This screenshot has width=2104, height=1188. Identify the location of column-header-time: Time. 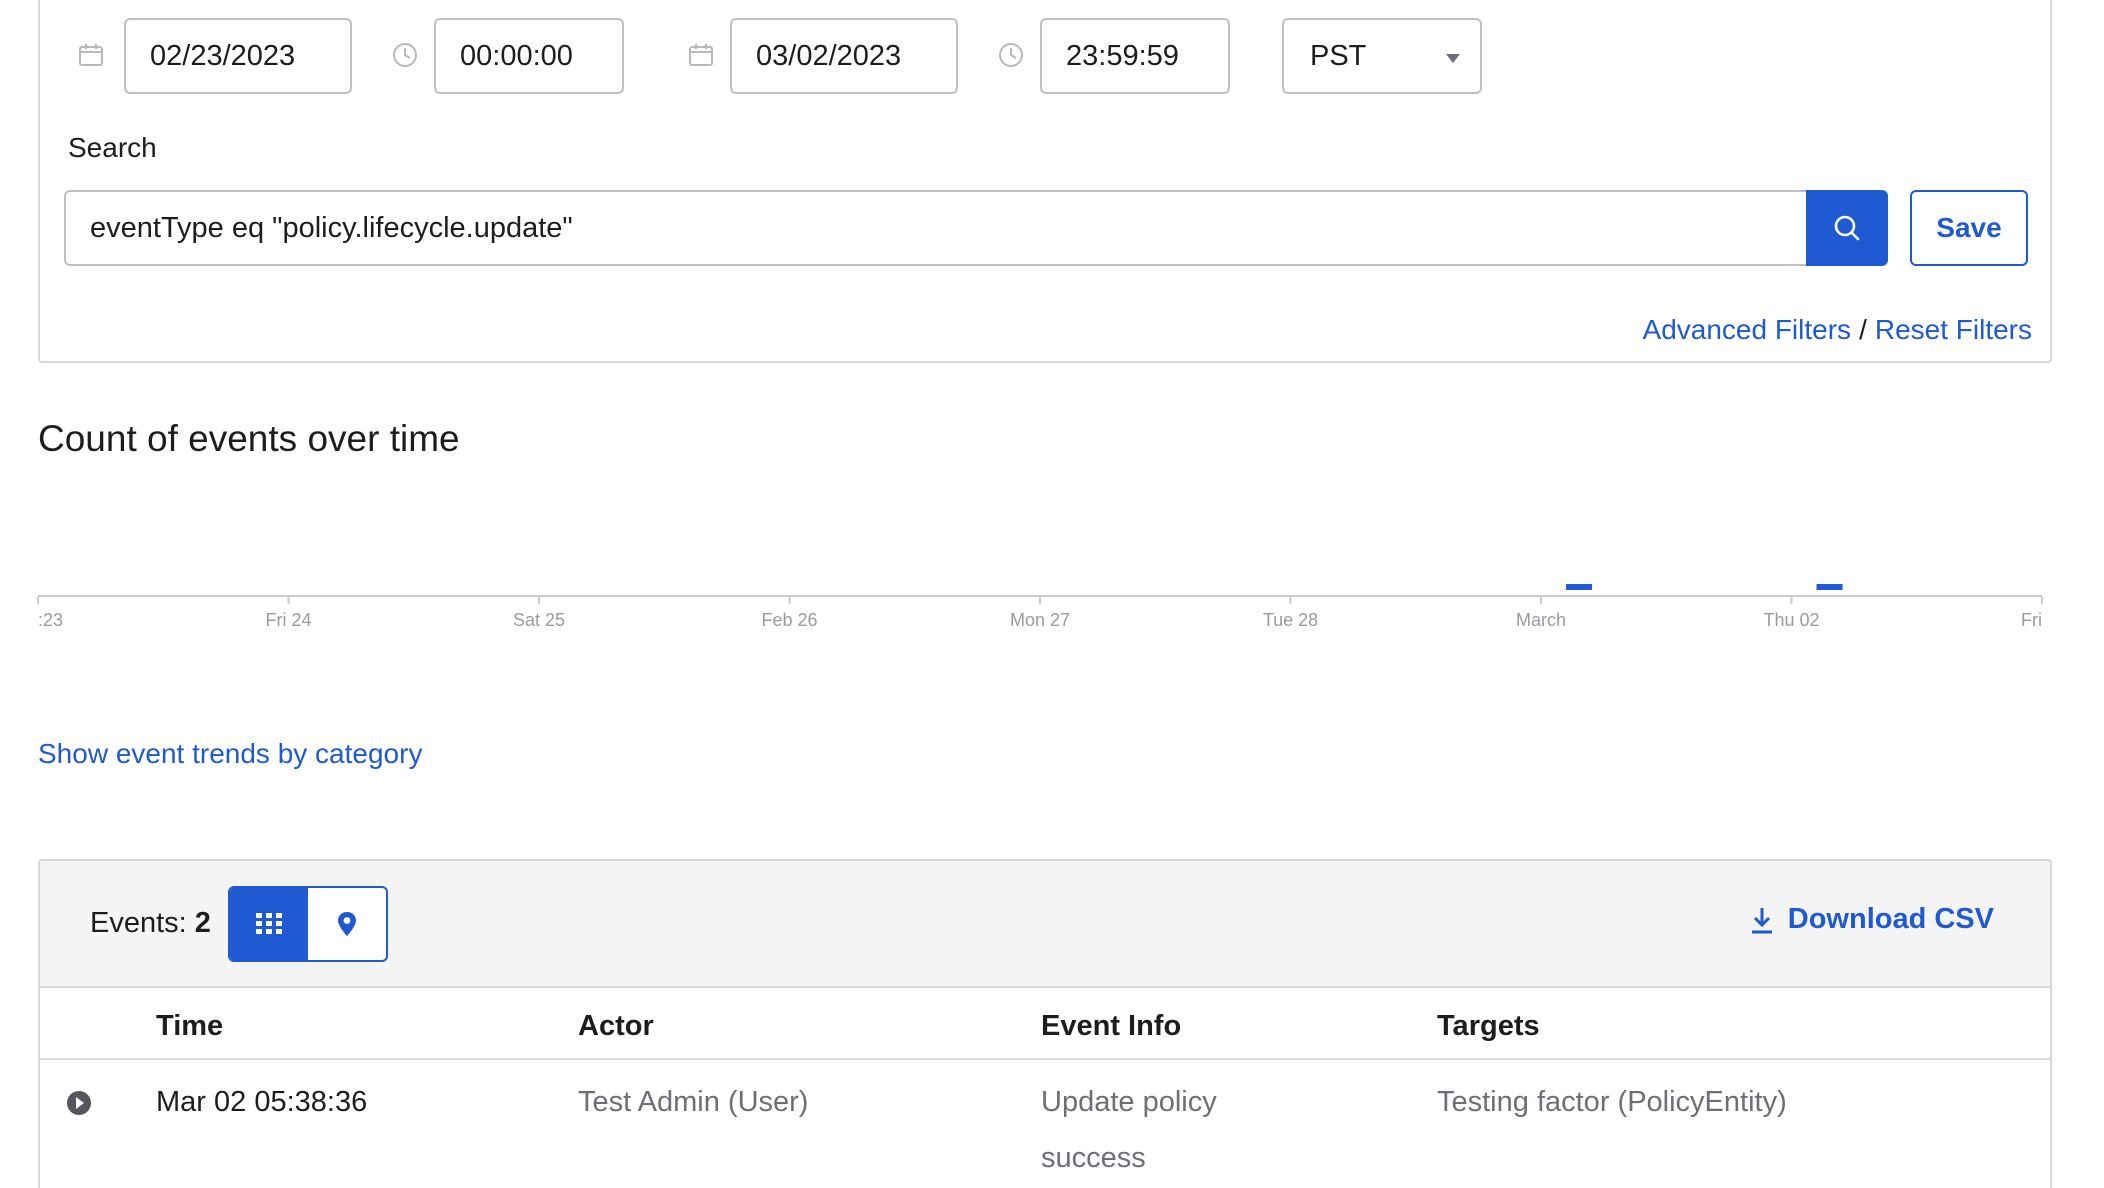
(189, 1026).